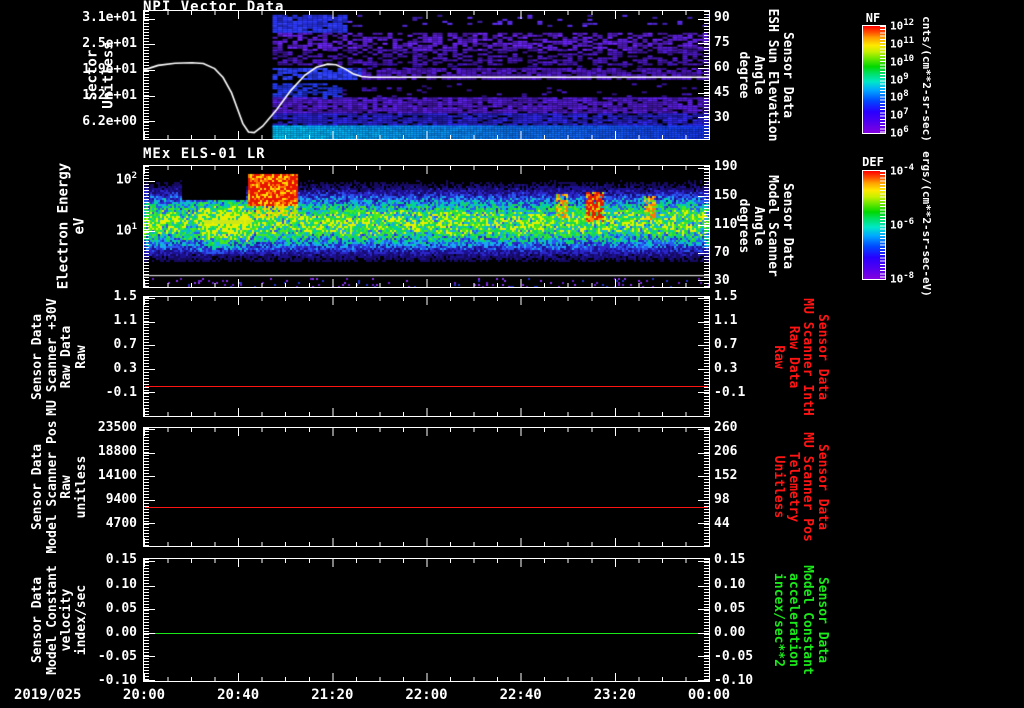 The image size is (1024, 708). Describe the element at coordinates (726, 427) in the screenshot. I see `tick-label: 260` at that location.